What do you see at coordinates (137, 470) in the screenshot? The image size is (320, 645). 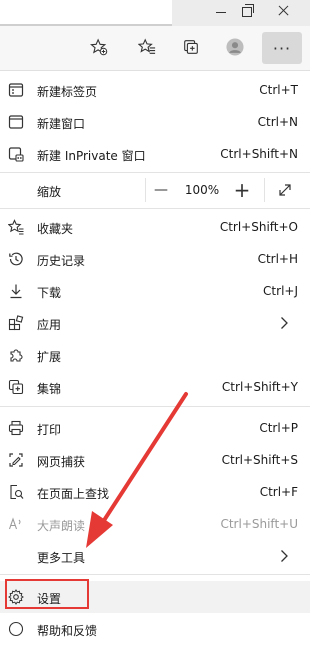 I see `annotation-arrow` at bounding box center [137, 470].